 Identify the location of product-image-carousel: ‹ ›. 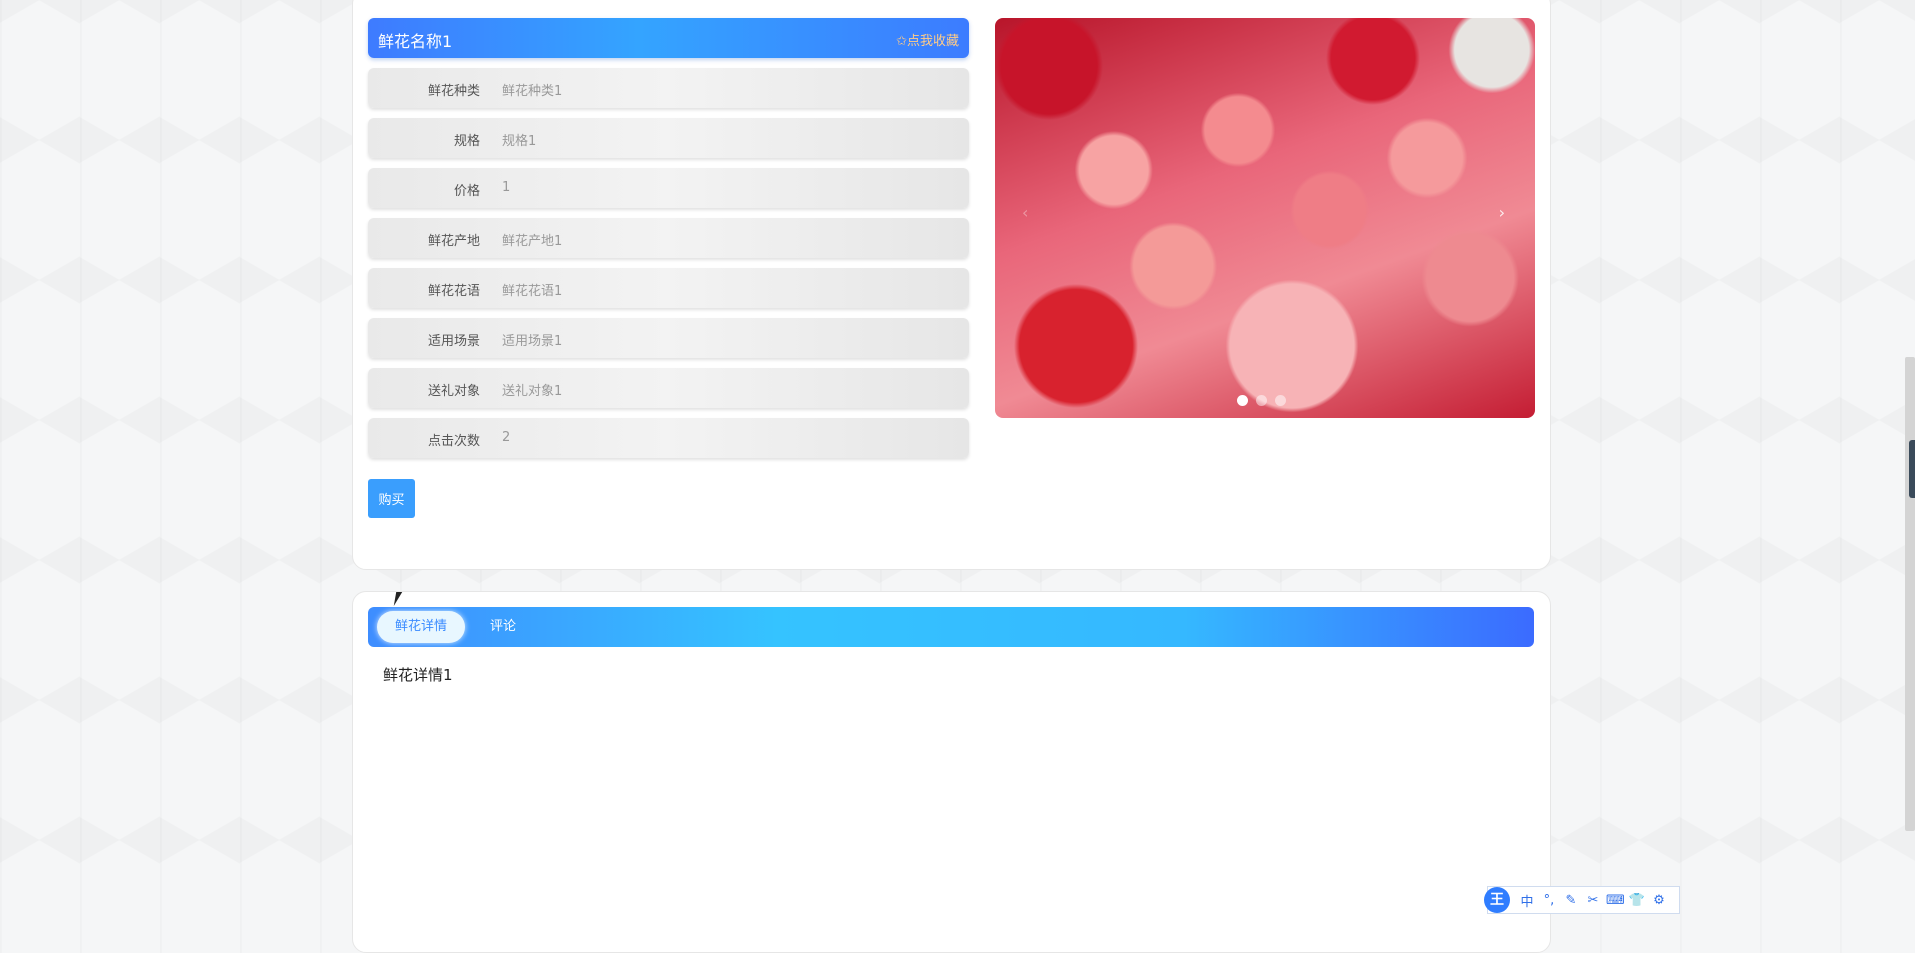
(1265, 218).